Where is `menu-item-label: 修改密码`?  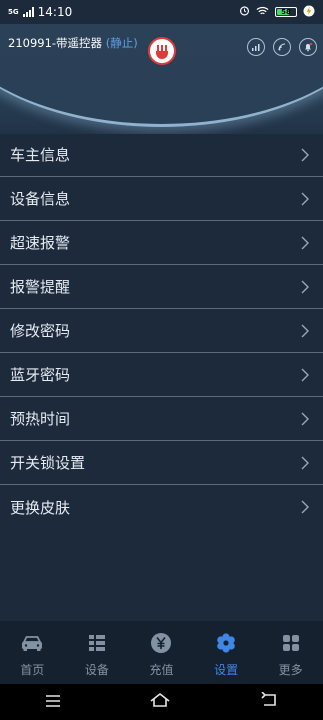
menu-item-label: 修改密码 is located at coordinates (40, 331).